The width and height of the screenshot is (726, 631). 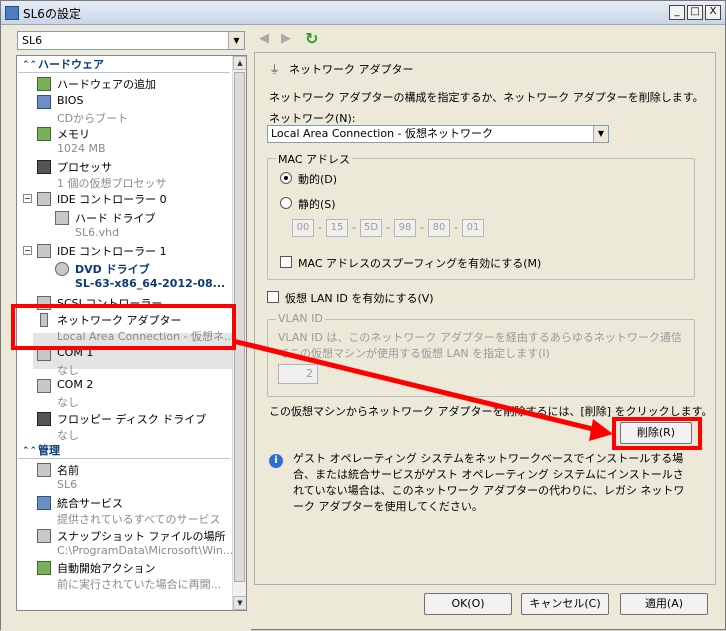 What do you see at coordinates (664, 604) in the screenshot?
I see `apply-button: 適用(A)` at bounding box center [664, 604].